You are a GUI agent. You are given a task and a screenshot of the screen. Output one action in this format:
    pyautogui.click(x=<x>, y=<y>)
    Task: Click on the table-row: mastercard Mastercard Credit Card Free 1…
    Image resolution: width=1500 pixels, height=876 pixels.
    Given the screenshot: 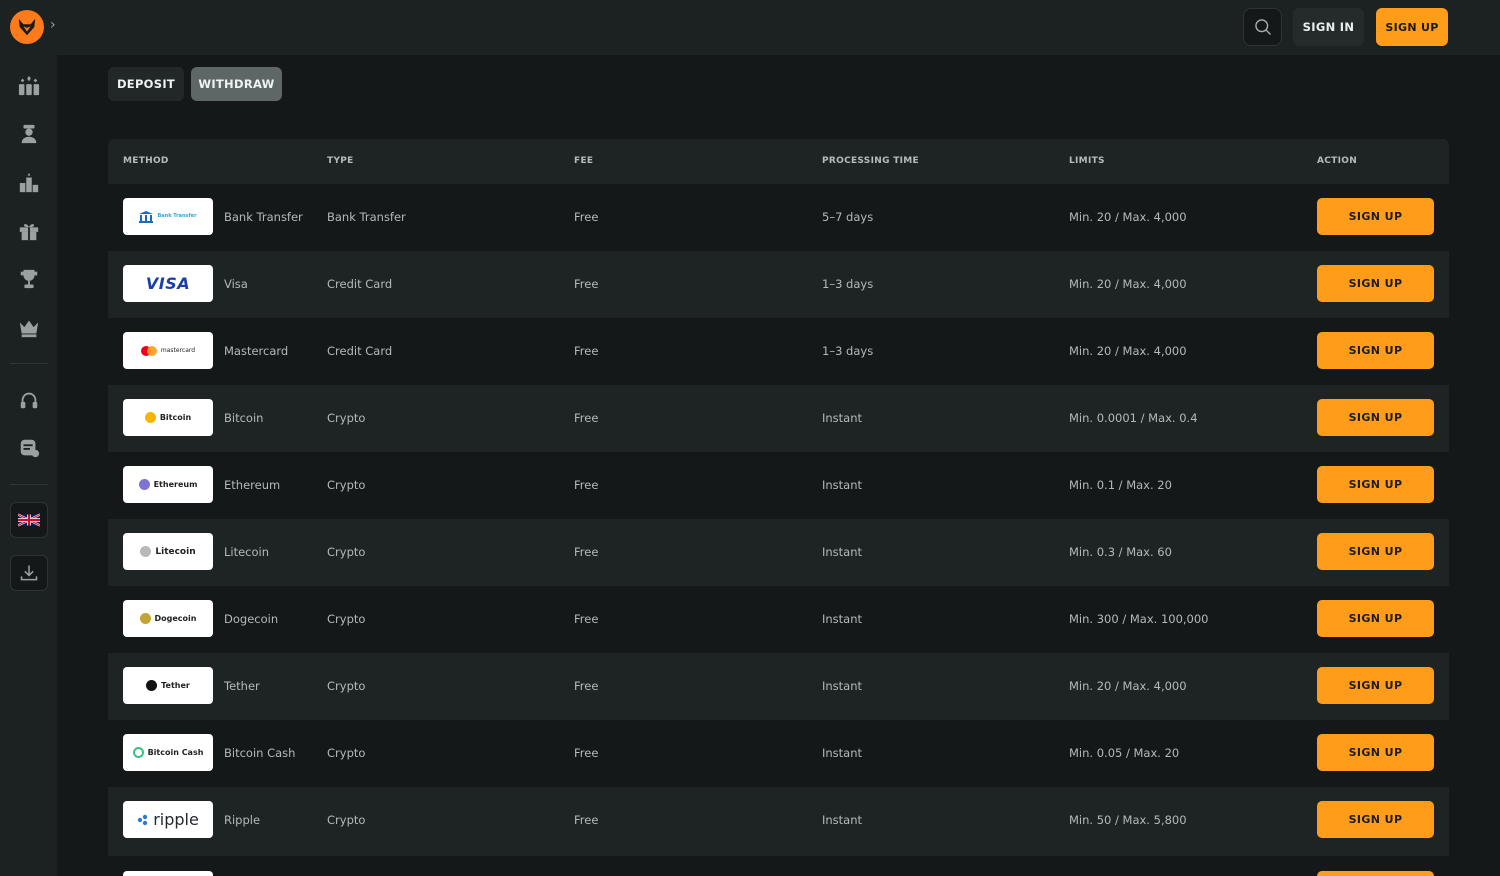 What is the action you would take?
    pyautogui.click(x=778, y=351)
    